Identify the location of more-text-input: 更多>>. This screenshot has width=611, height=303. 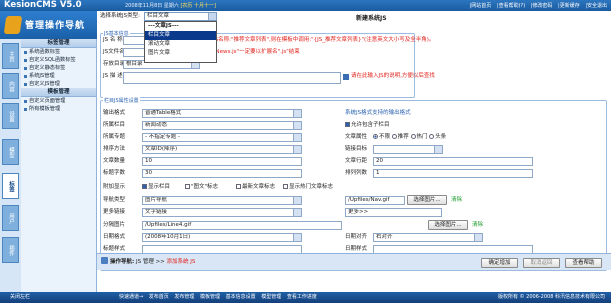
(393, 212).